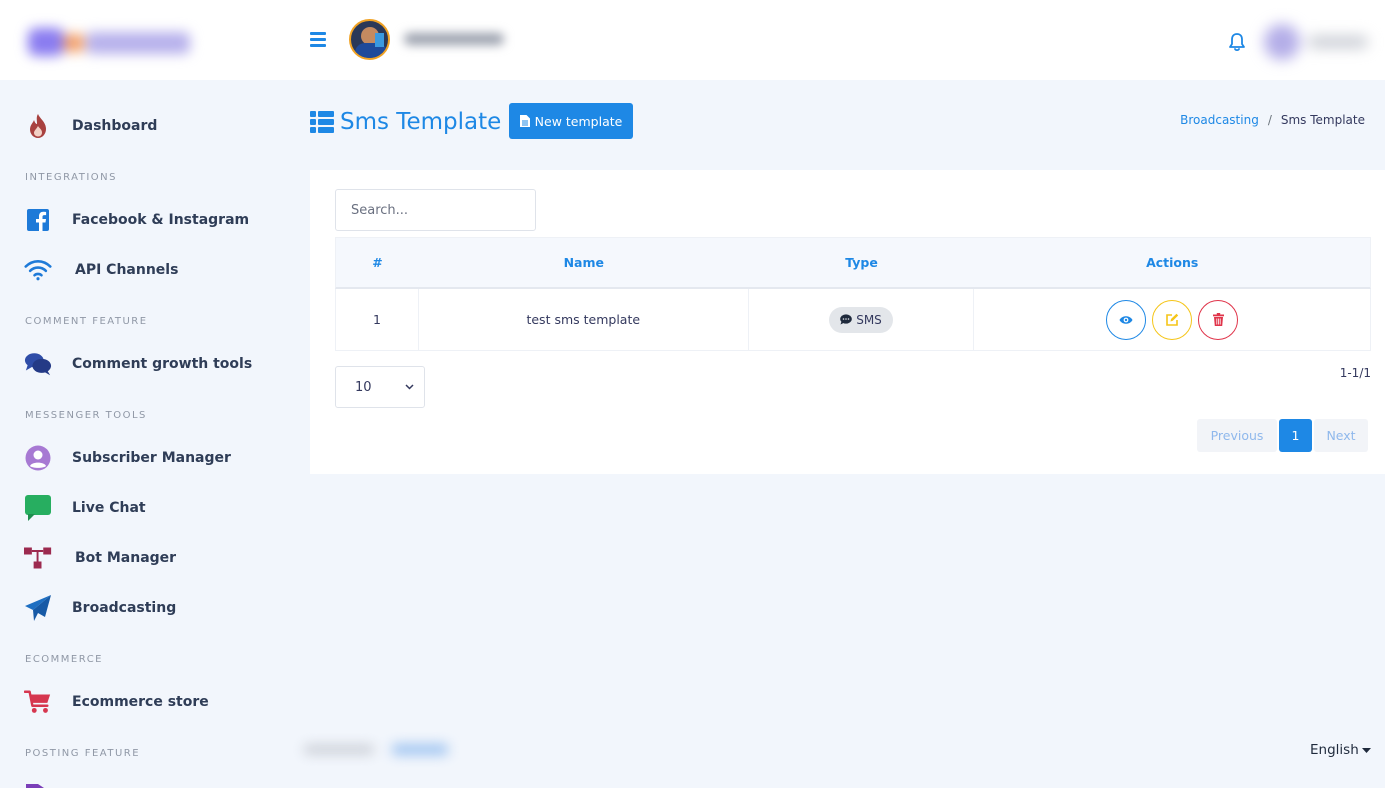  I want to click on type-badge: SMS, so click(861, 319).